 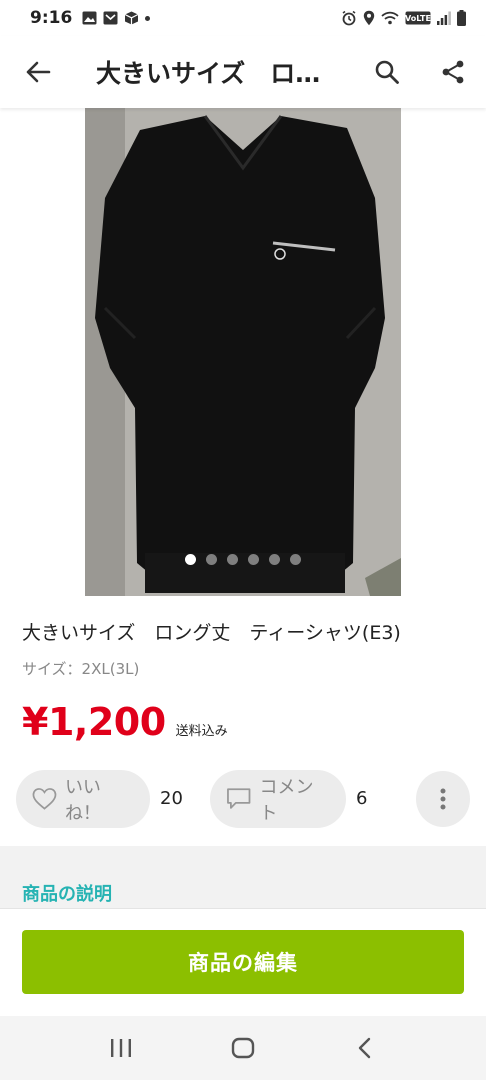 I want to click on home-button, so click(x=243, y=1048).